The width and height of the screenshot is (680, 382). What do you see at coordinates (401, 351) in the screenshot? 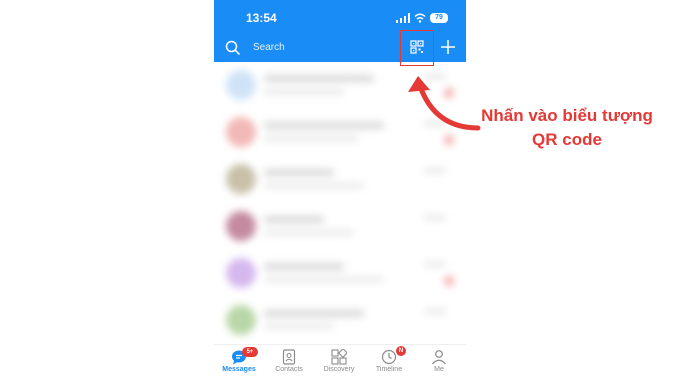
I see `timeline-badge: N` at bounding box center [401, 351].